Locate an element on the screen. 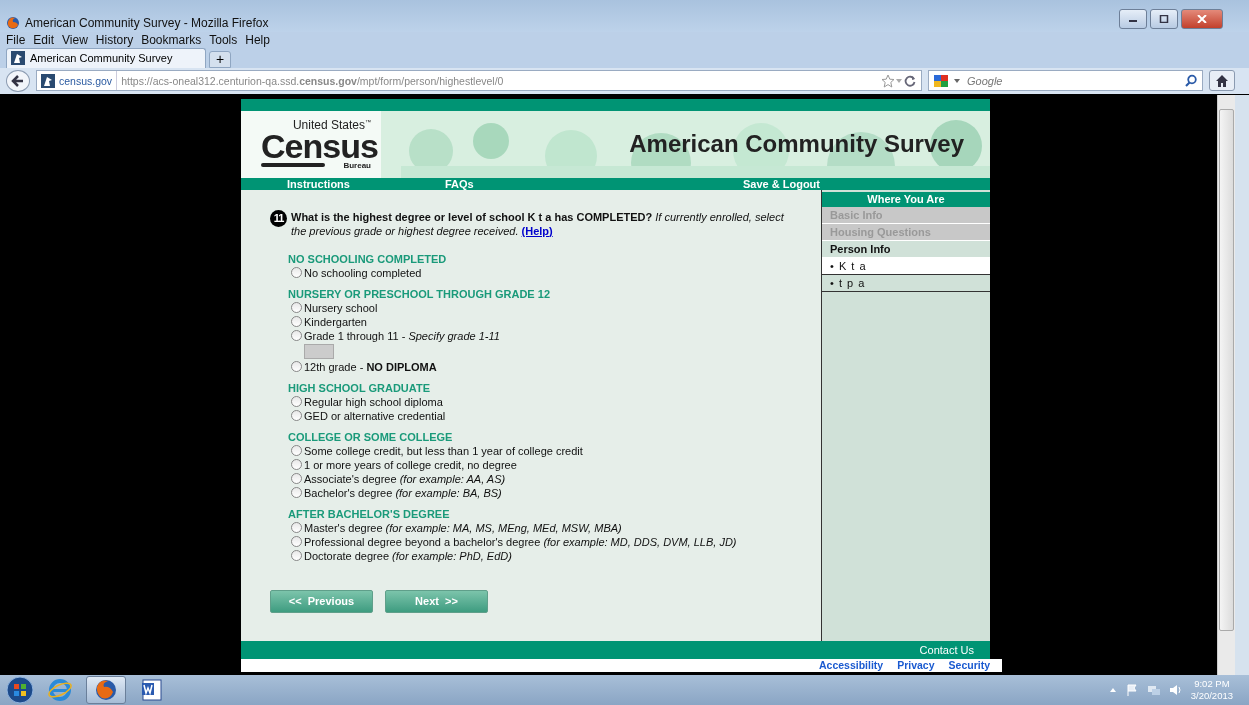 Image resolution: width=1249 pixels, height=705 pixels. search-box: Google is located at coordinates (1065, 81).